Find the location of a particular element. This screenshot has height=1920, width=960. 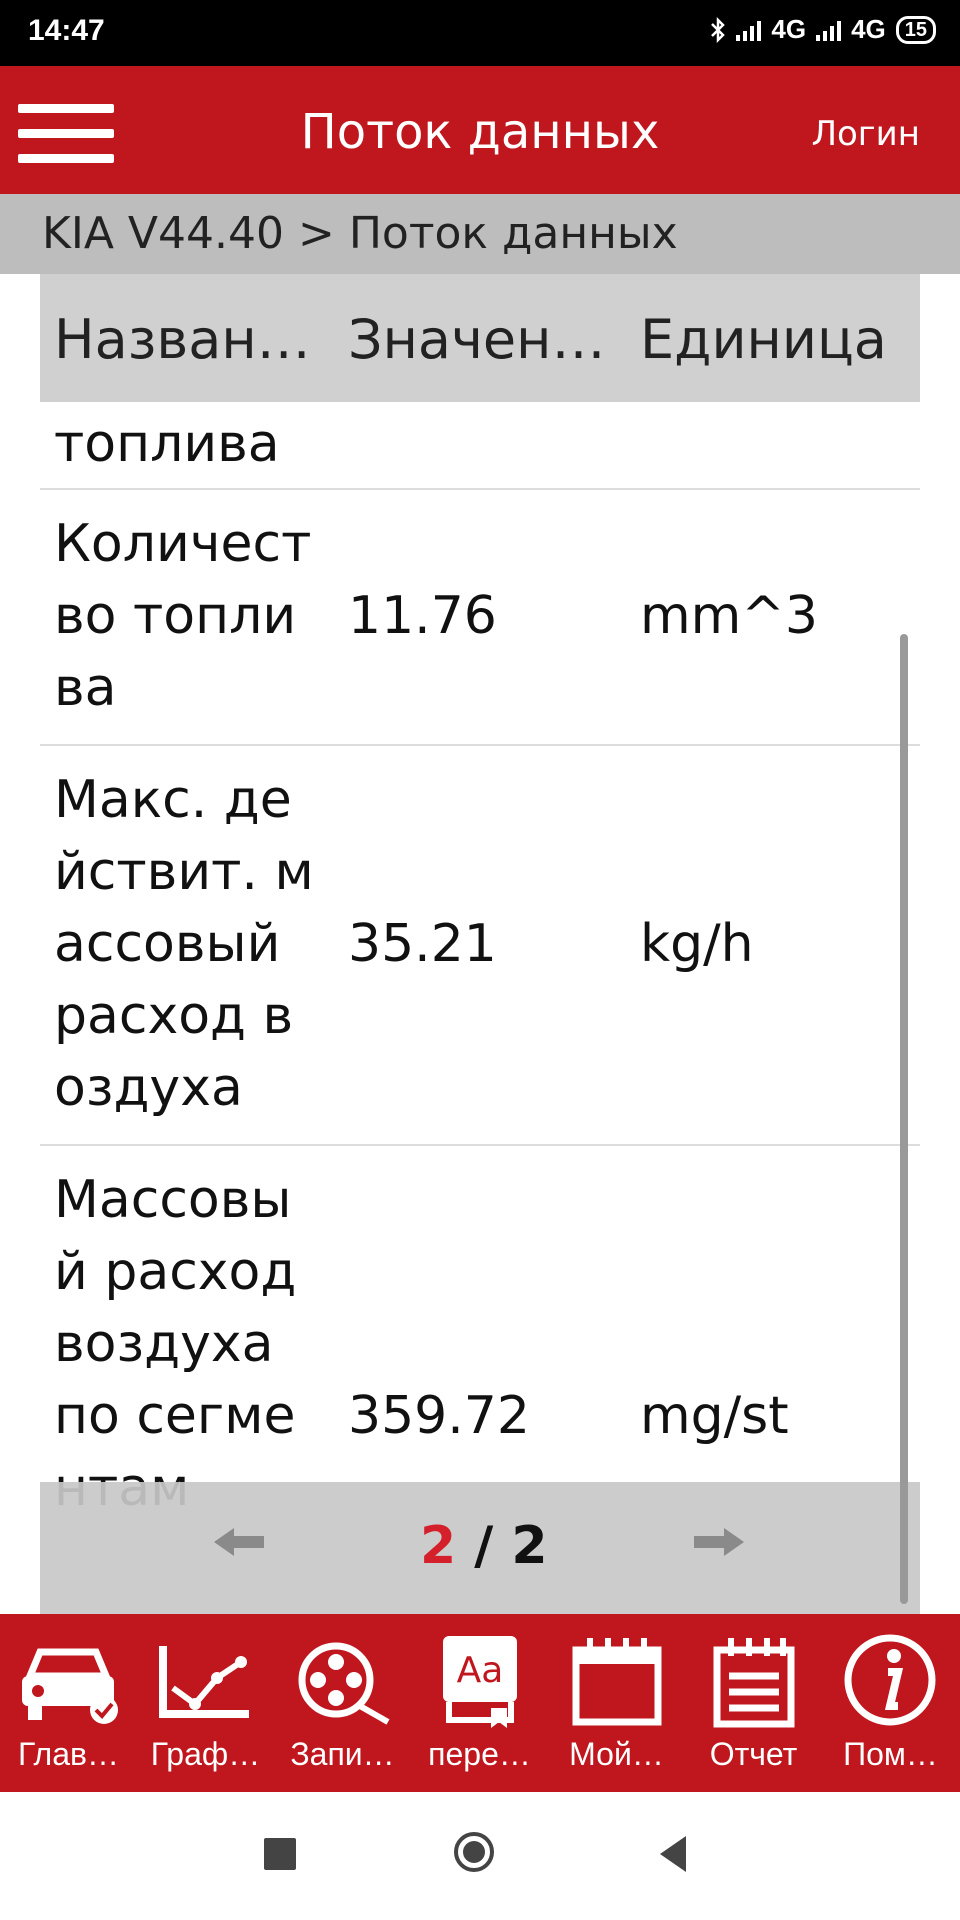

recents-icon is located at coordinates (280, 1854).